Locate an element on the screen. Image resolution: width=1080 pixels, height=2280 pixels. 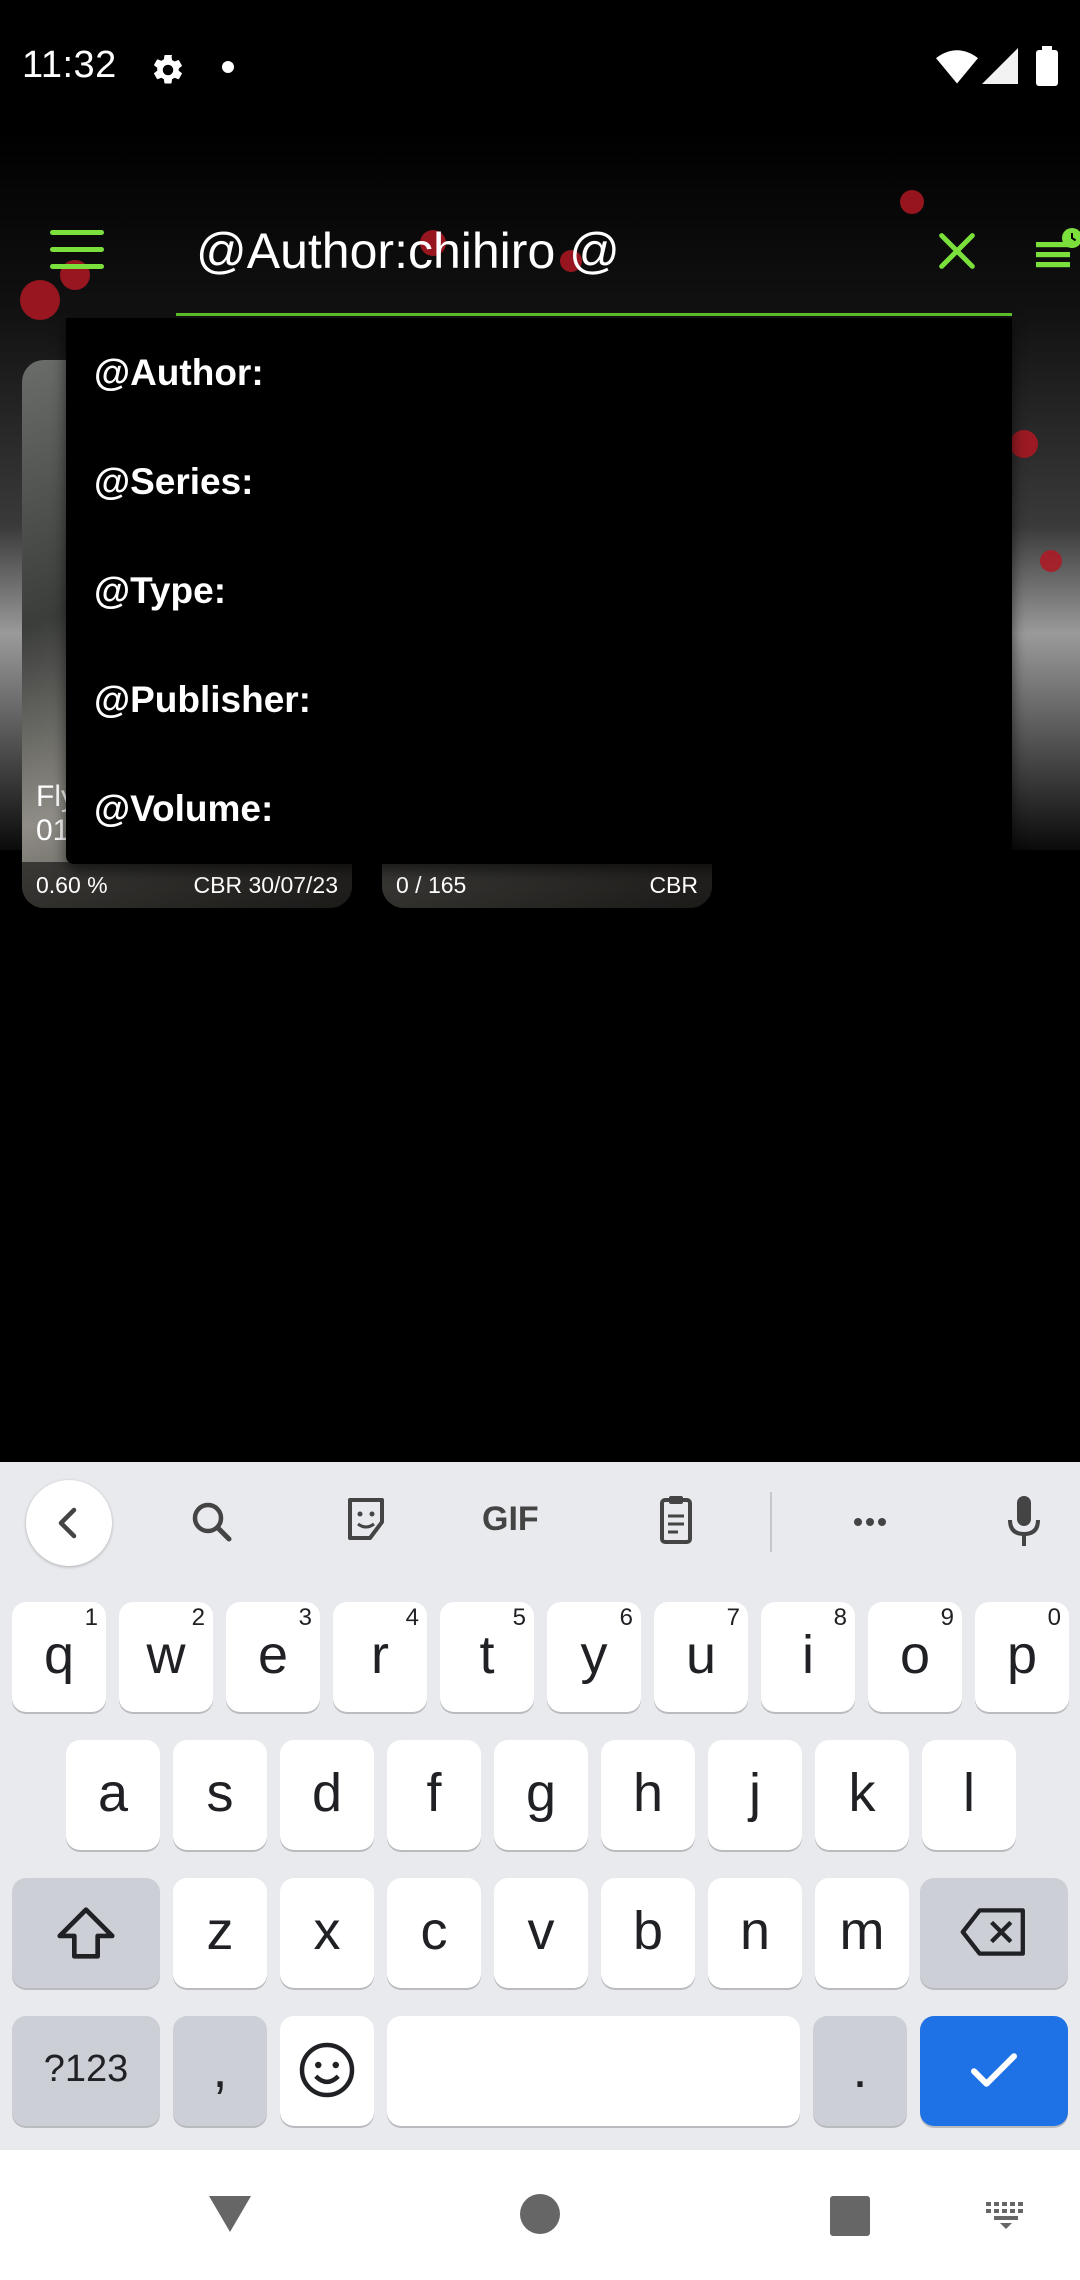
key-v: v is located at coordinates (541, 1933).